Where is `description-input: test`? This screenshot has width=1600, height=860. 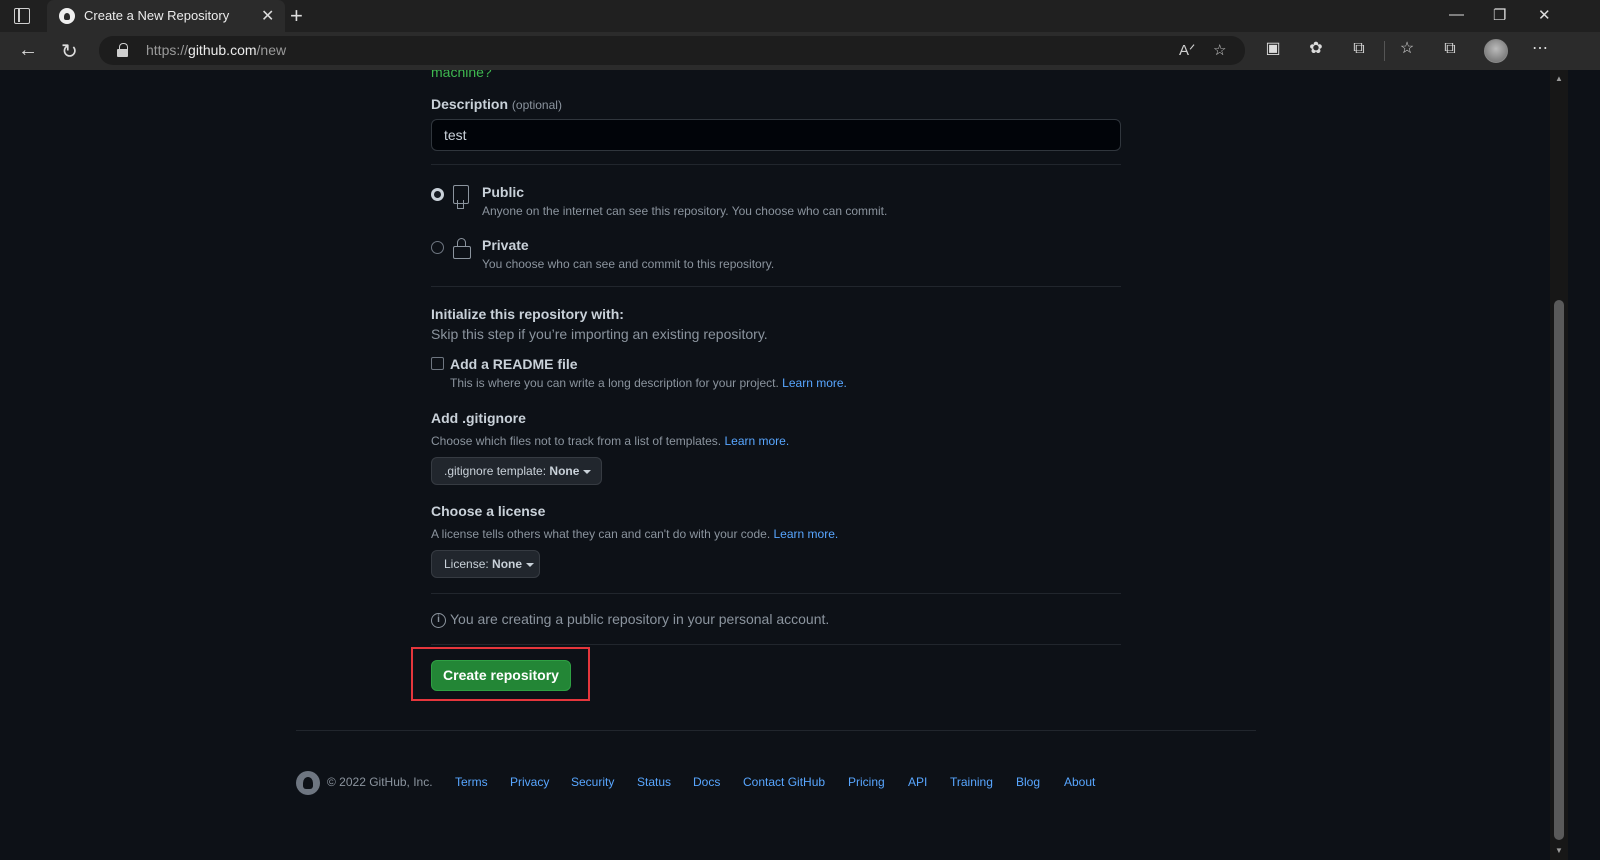
description-input: test is located at coordinates (776, 135).